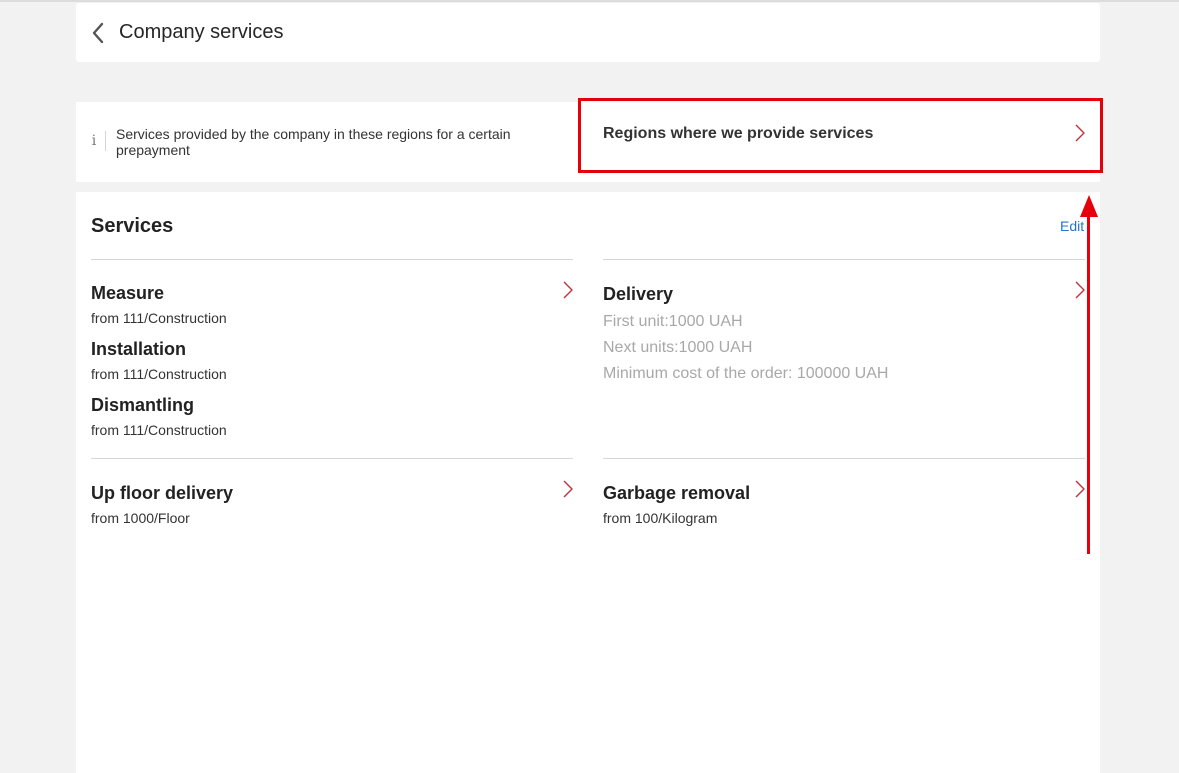 The image size is (1179, 773). What do you see at coordinates (678, 347) in the screenshot?
I see `delivery-next-units: Next units:1000 UAH` at bounding box center [678, 347].